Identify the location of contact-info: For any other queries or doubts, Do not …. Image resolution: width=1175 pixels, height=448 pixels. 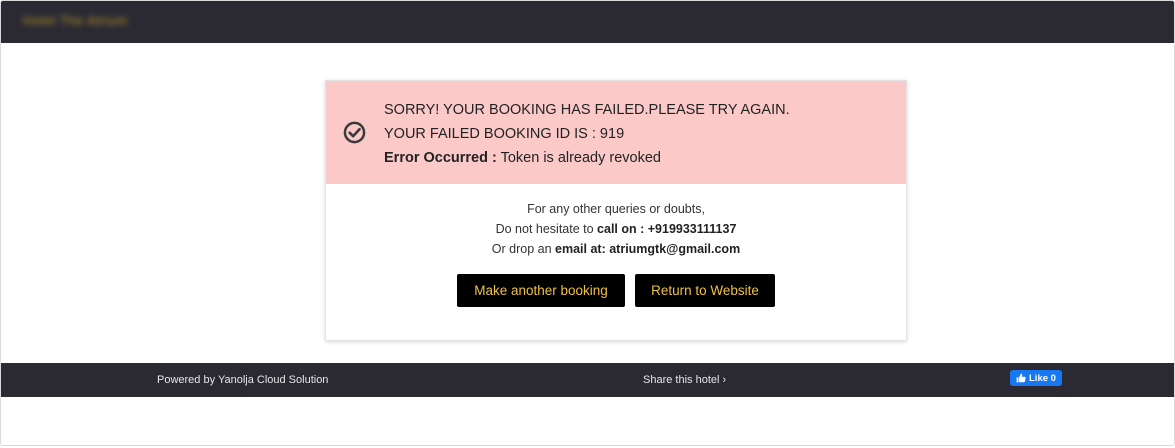
(616, 229).